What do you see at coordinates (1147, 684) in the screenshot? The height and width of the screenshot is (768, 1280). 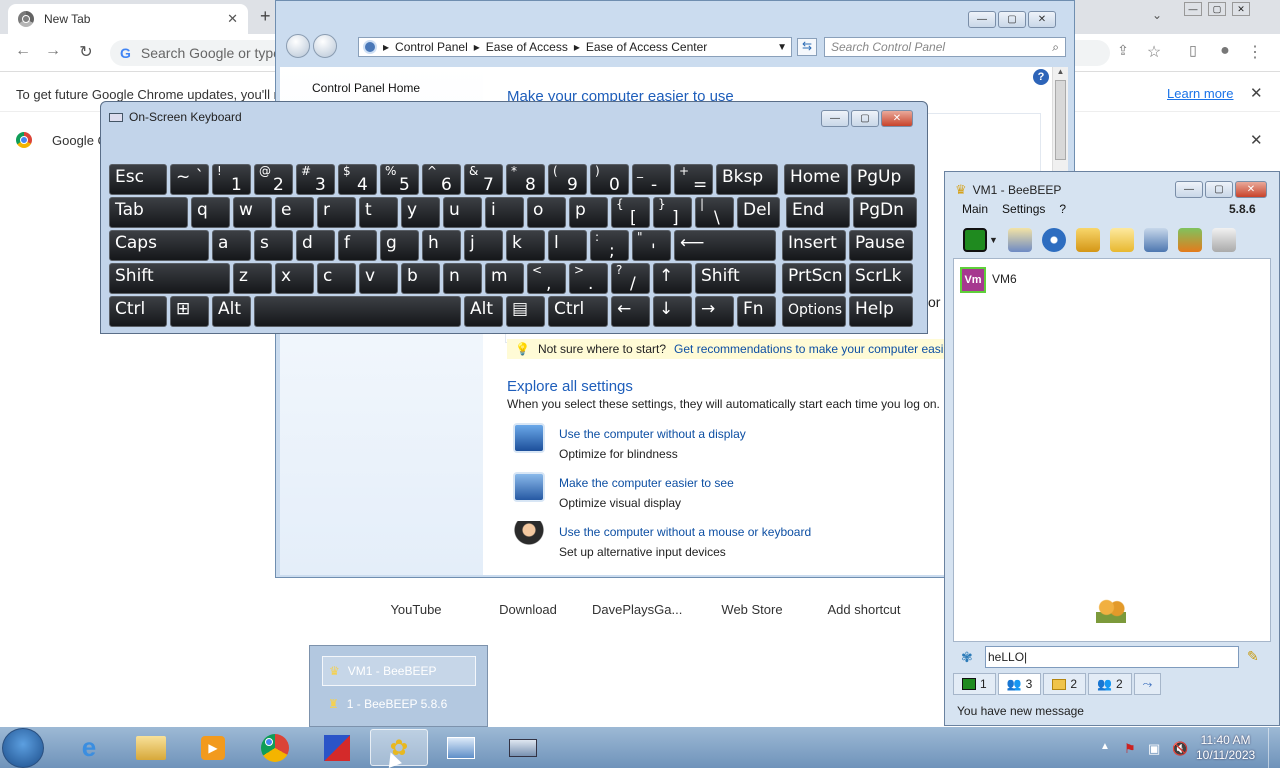 I see `tab-files: ⤳` at bounding box center [1147, 684].